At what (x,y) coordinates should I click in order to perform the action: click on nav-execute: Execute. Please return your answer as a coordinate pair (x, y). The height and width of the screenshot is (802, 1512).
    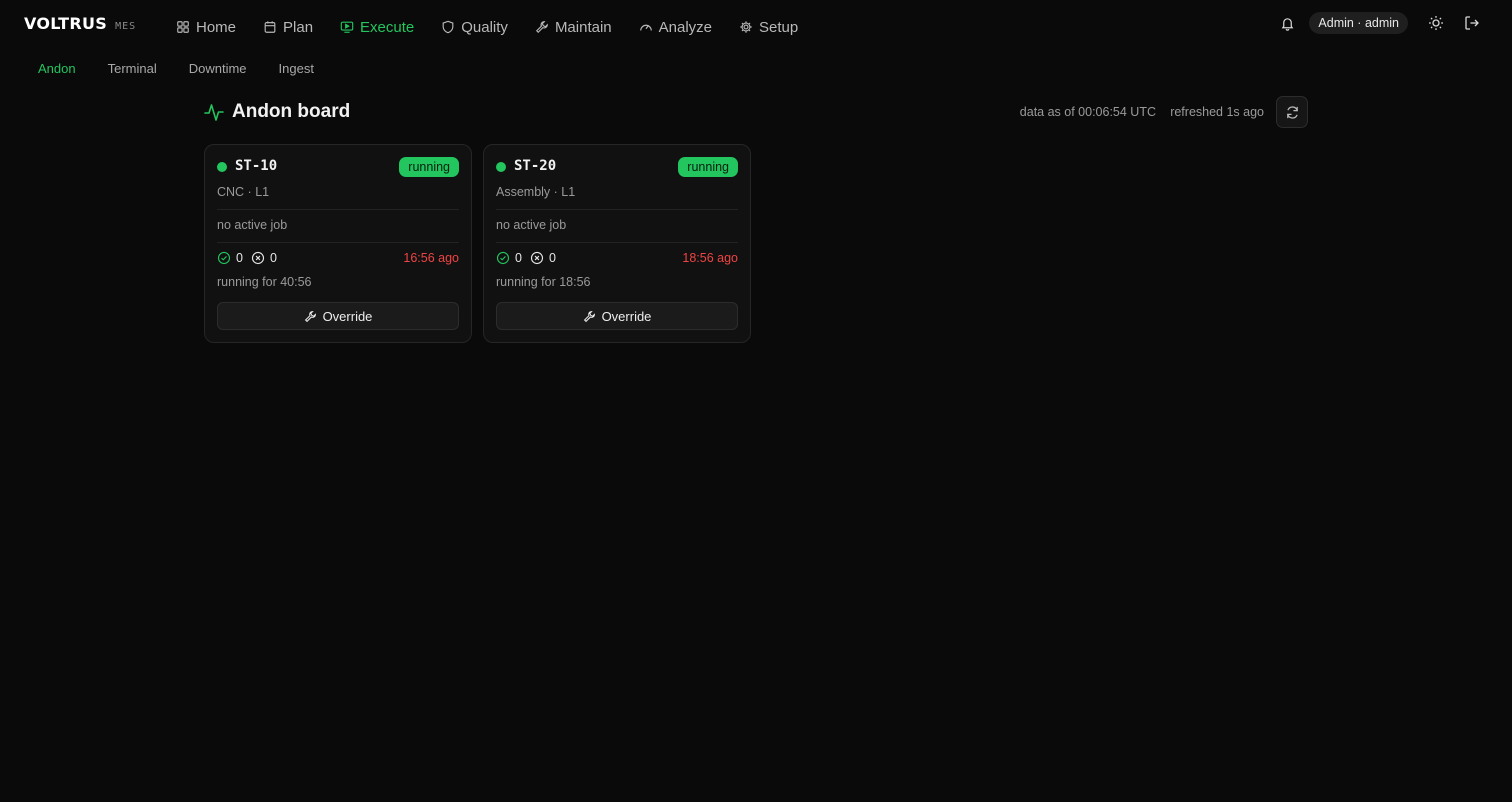
    Looking at the image, I should click on (377, 27).